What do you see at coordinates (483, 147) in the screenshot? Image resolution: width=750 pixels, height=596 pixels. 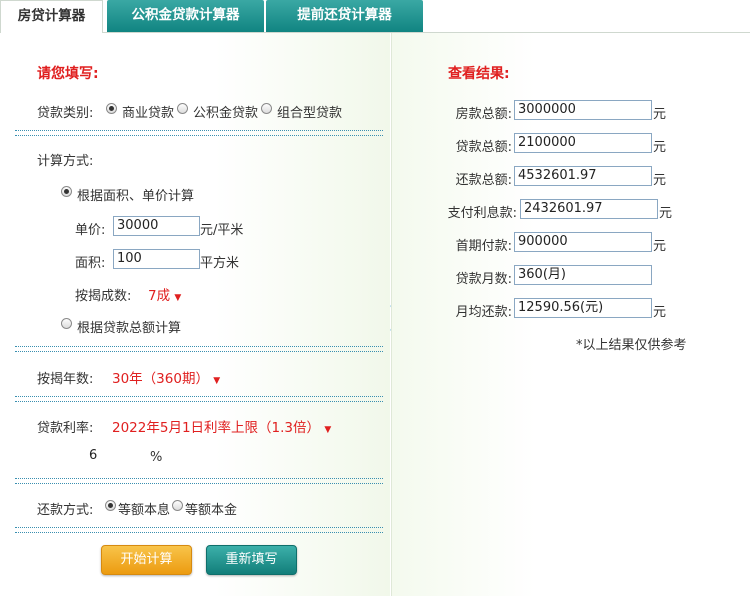 I see `loan-total-label: 贷款总额:` at bounding box center [483, 147].